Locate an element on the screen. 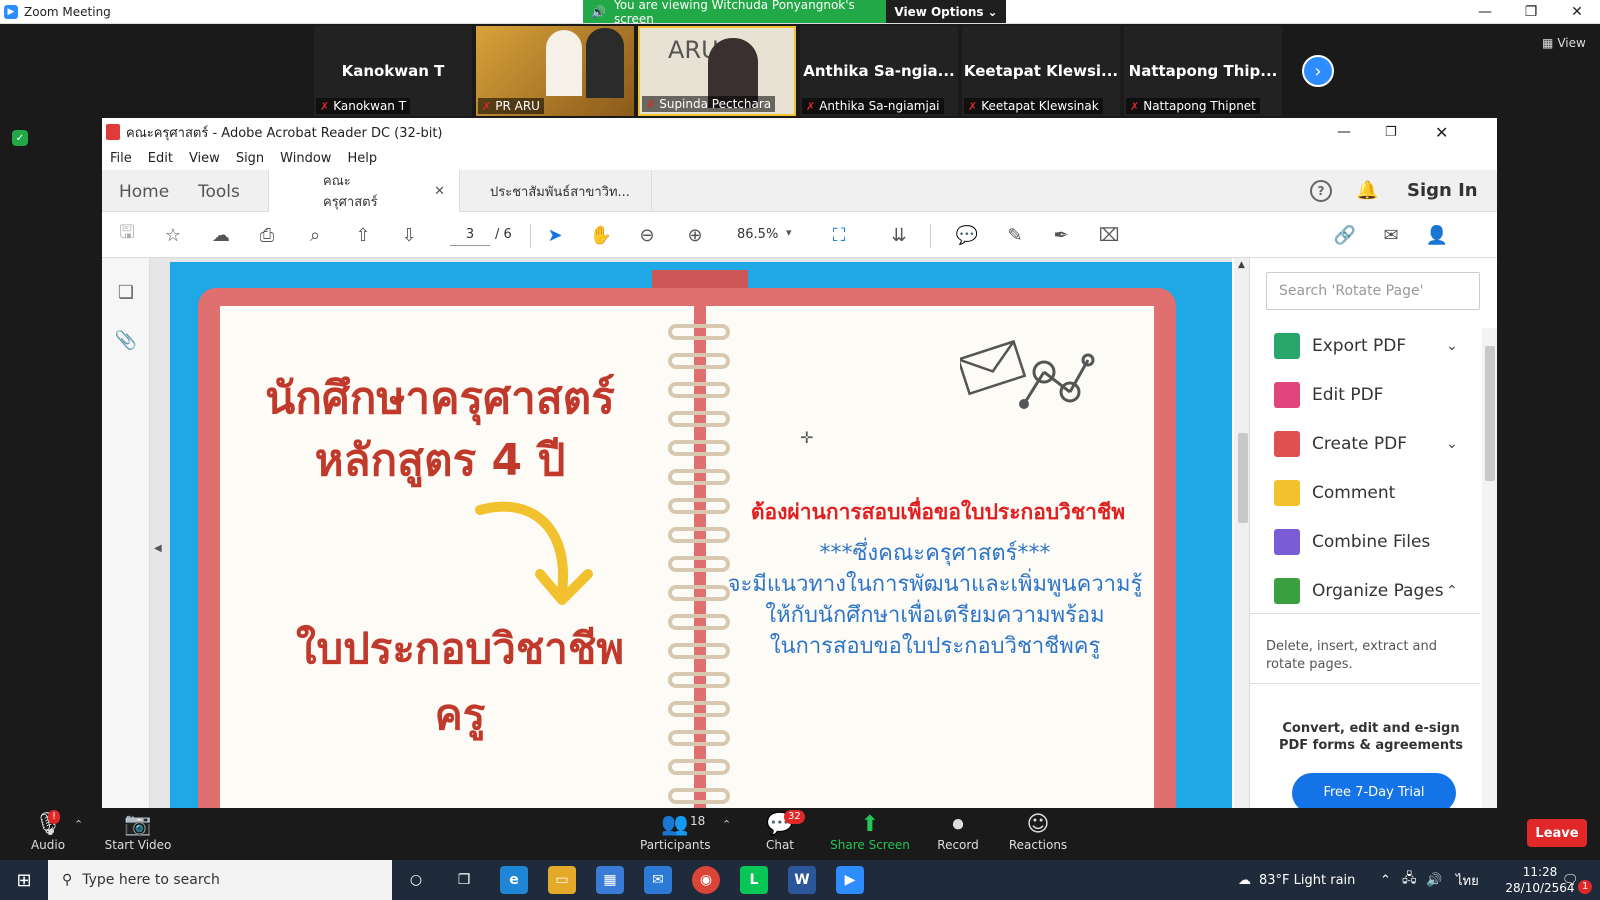  chrome-icon: ◉ is located at coordinates (706, 880).